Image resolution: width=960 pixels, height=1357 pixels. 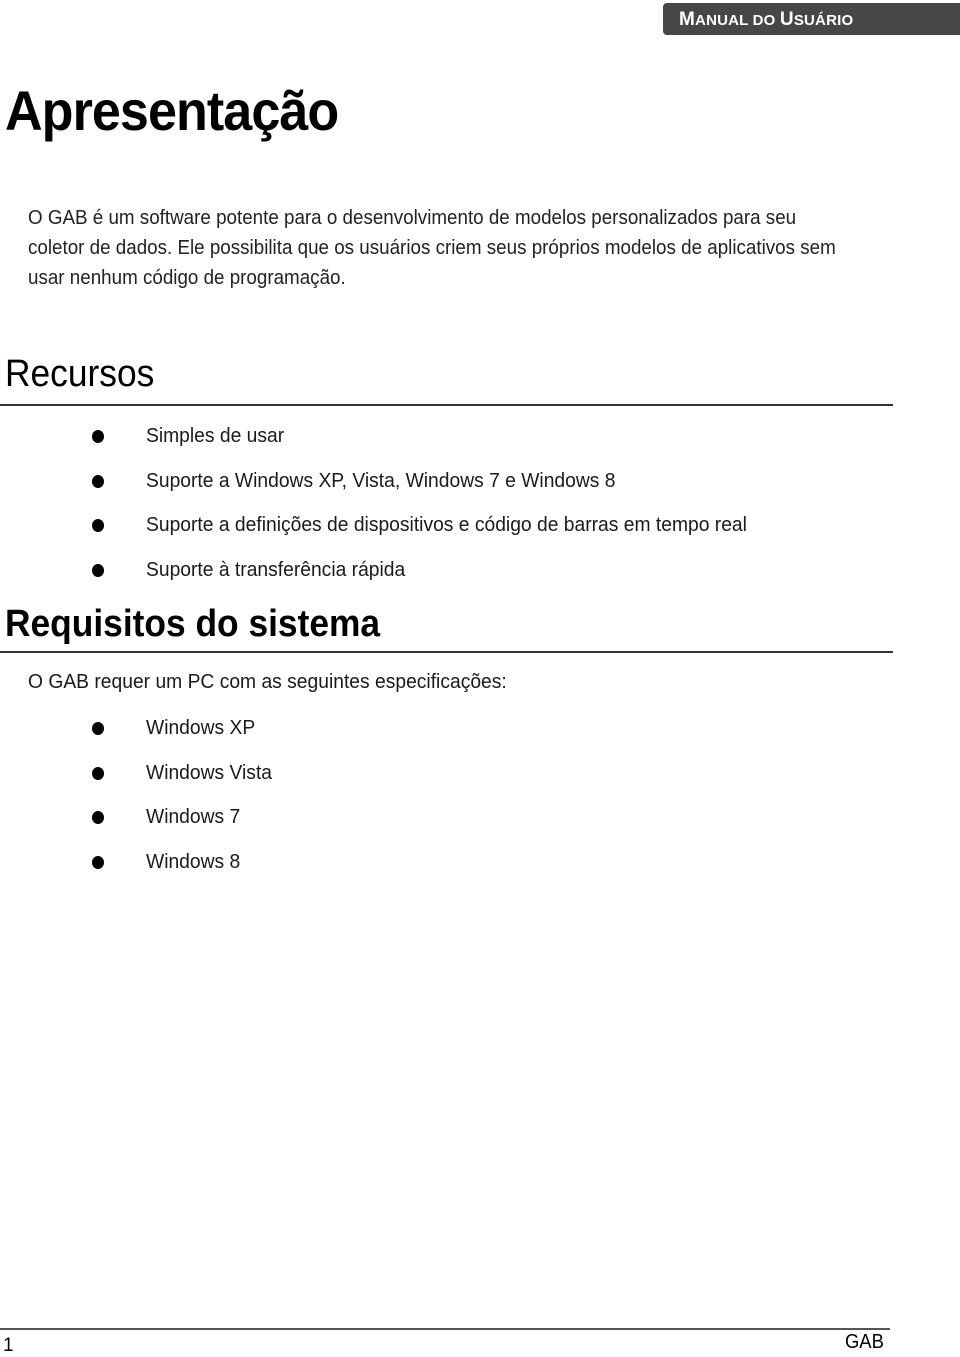 I want to click on header-cap-u: U, so click(x=786, y=19).